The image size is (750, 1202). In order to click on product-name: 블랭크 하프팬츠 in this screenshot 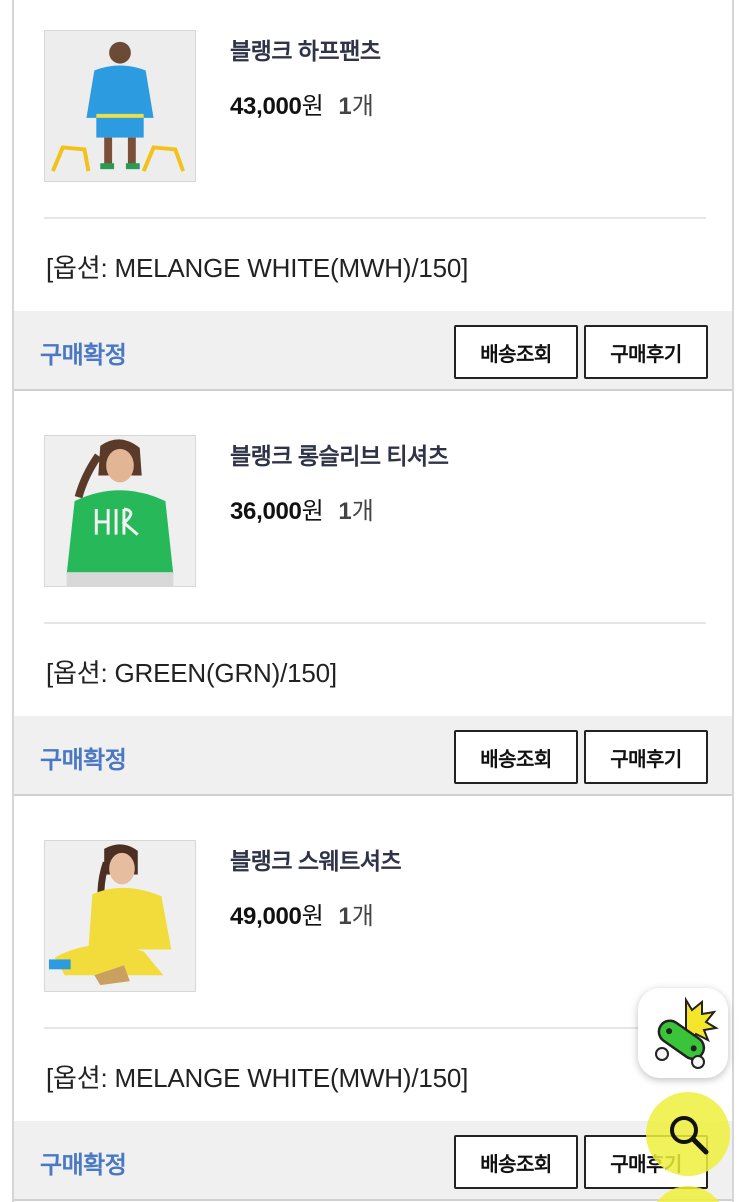, I will do `click(305, 49)`.